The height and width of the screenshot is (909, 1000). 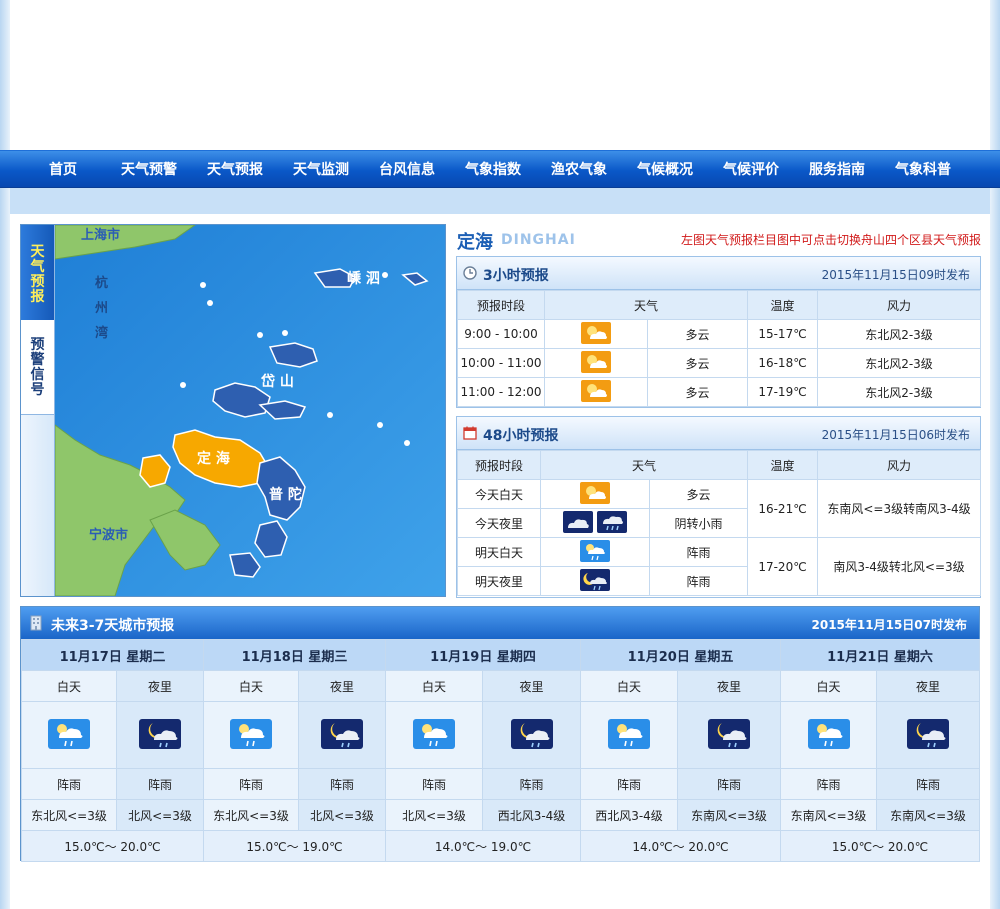 What do you see at coordinates (499, 552) in the screenshot?
I see `period-cell: 明天白天` at bounding box center [499, 552].